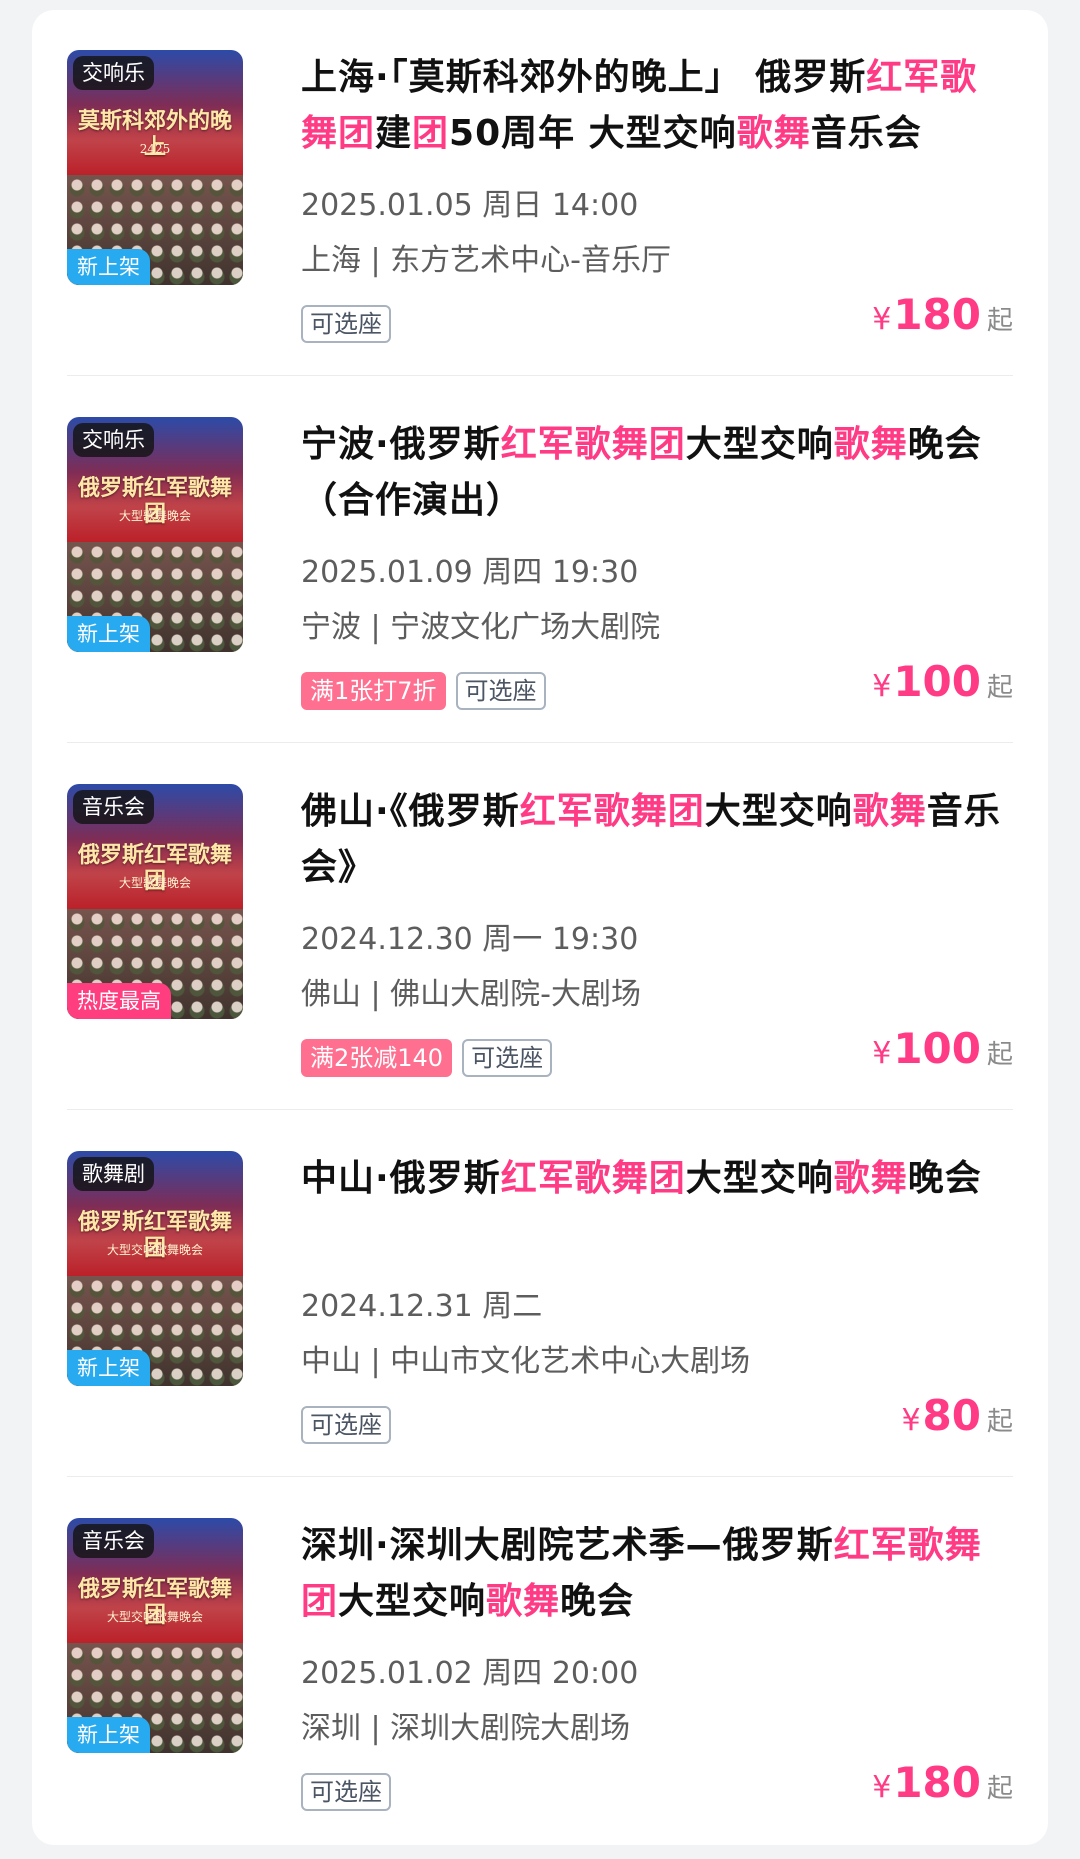 This screenshot has height=1859, width=1080. I want to click on event-poster: 俄罗斯红军歌舞团 大型歌舞晚会 交响乐 新上架, so click(155, 534).